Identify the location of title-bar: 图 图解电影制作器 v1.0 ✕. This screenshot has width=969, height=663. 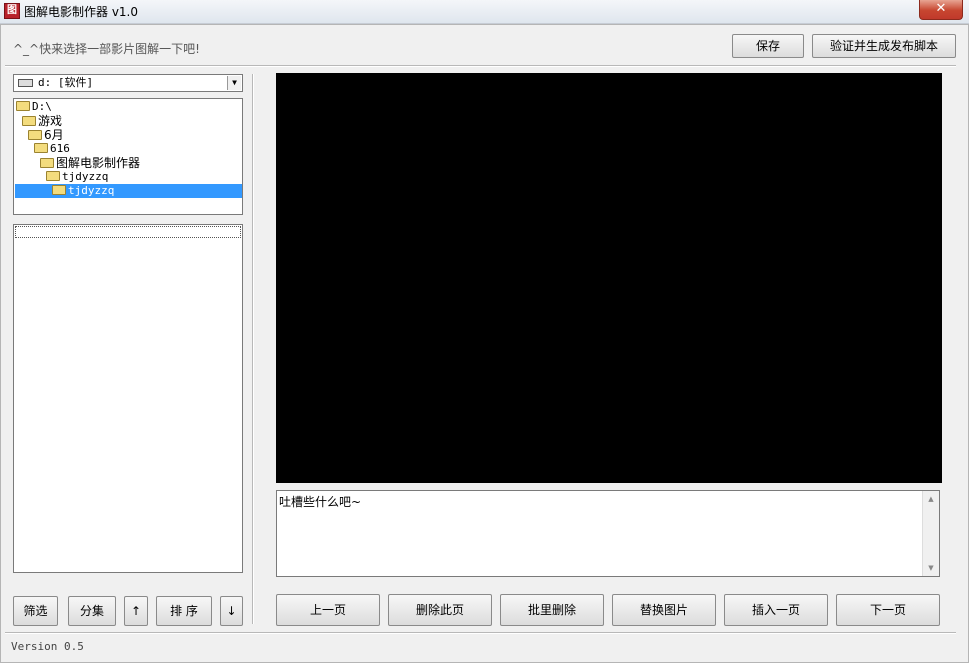
(484, 12).